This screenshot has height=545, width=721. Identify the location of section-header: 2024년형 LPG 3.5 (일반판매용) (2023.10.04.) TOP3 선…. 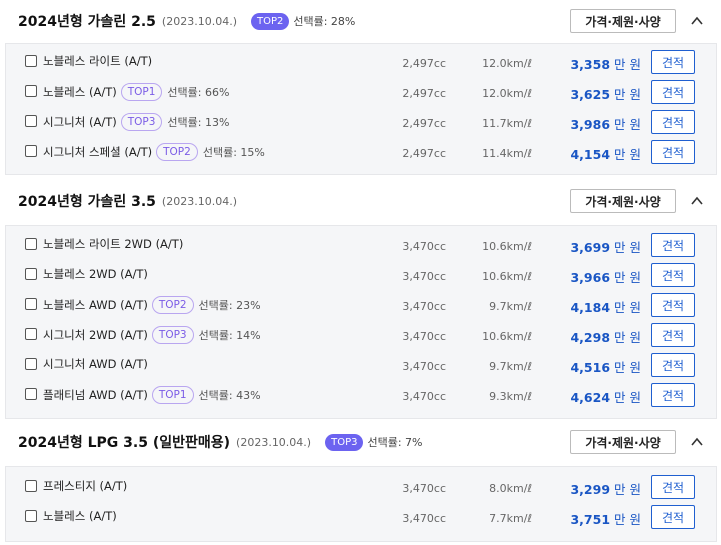
(360, 442).